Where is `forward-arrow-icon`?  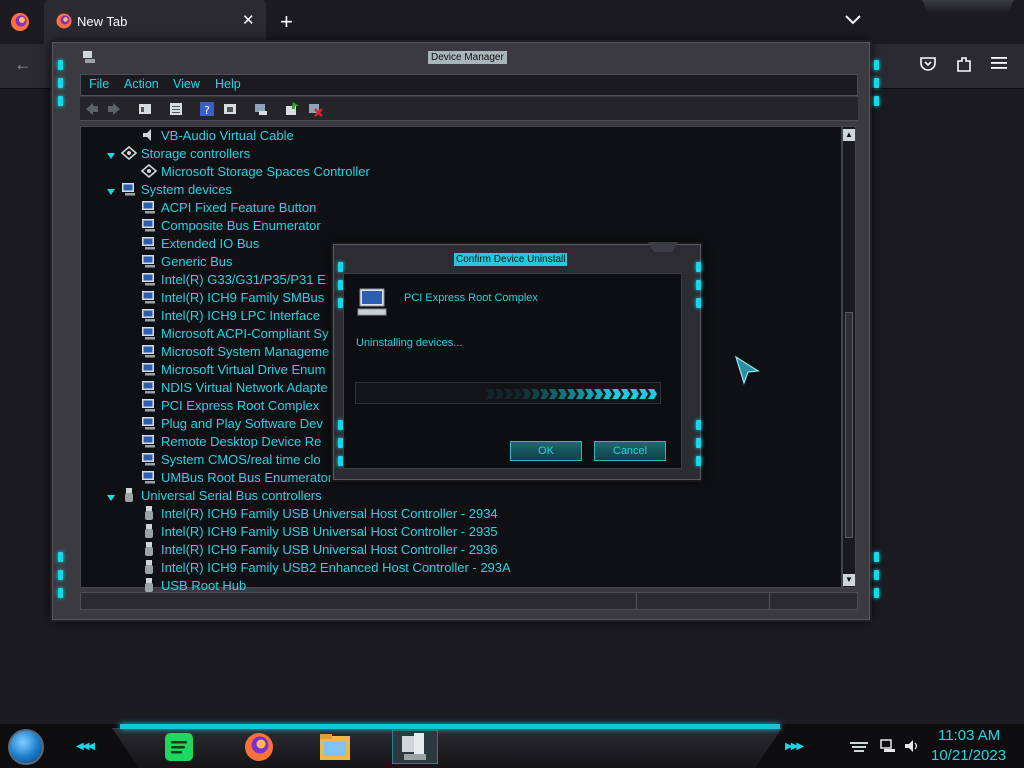 forward-arrow-icon is located at coordinates (114, 109).